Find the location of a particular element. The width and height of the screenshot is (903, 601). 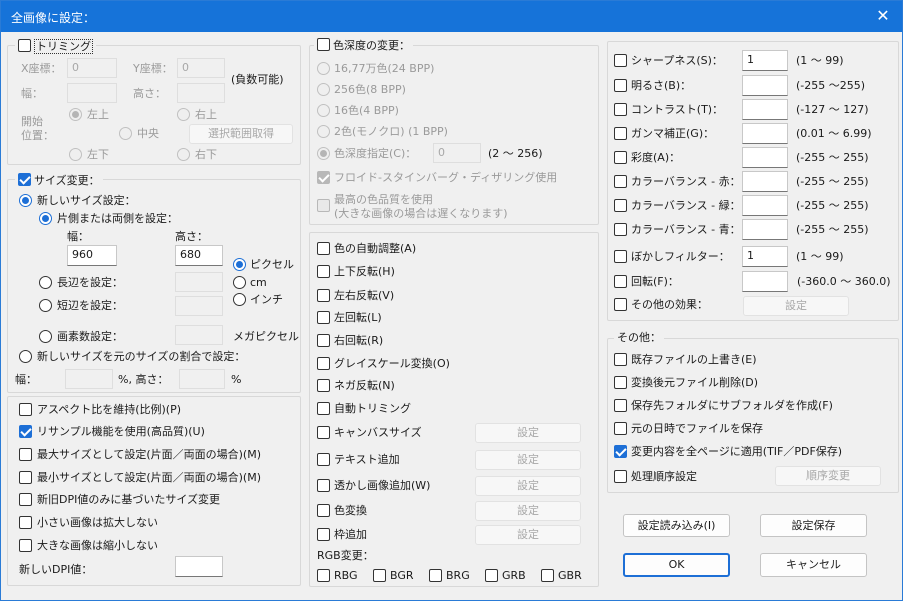

resize-height-input: 680 is located at coordinates (199, 255).